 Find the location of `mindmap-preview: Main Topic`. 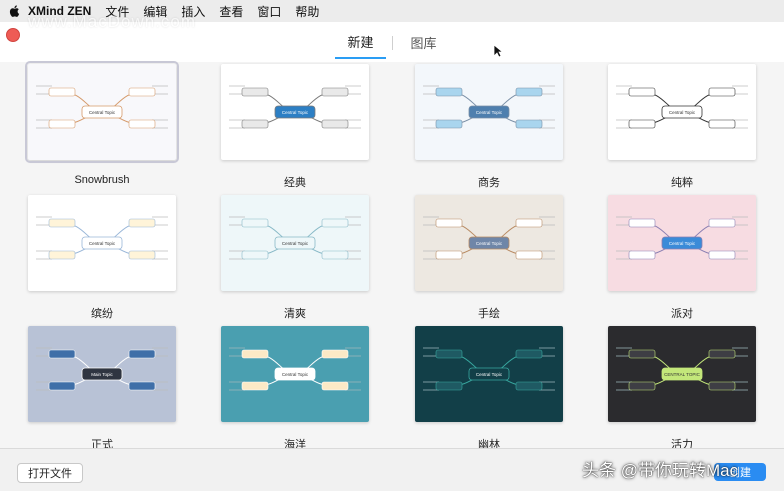

mindmap-preview: Main Topic is located at coordinates (102, 369).